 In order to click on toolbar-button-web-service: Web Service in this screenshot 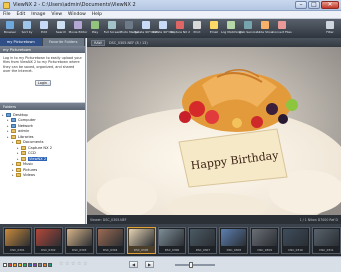, I will do `click(248, 29)`.